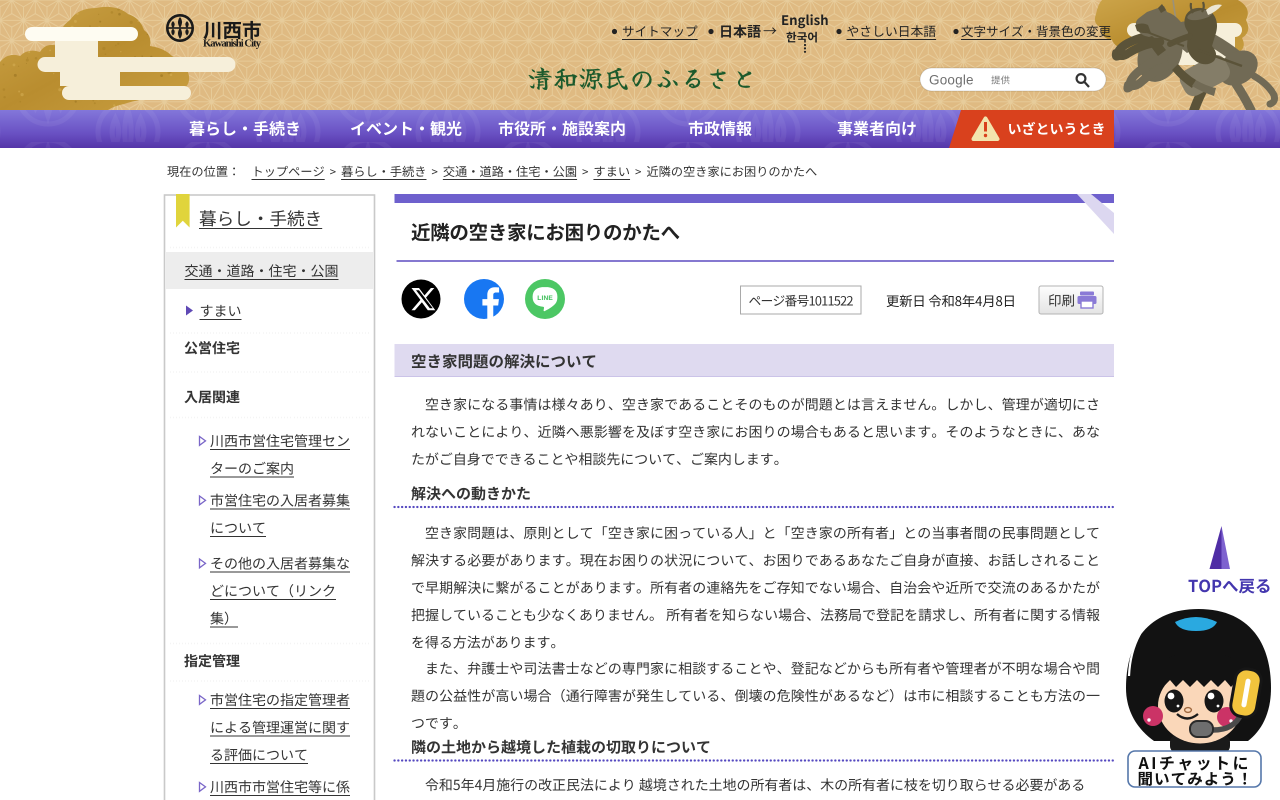  I want to click on svg-text: LINE, so click(545, 298).